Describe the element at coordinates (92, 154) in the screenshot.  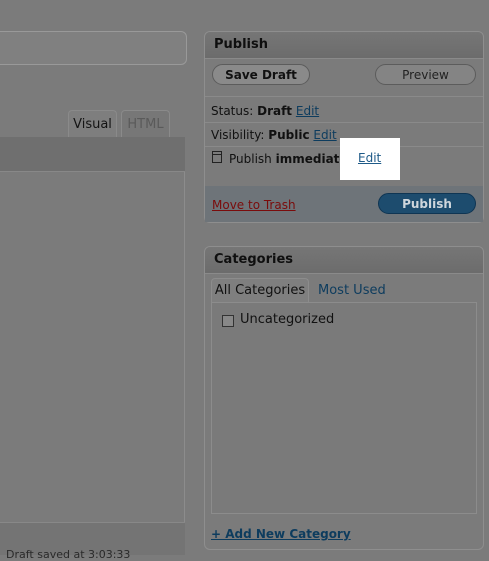
I see `editor-toolbar` at that location.